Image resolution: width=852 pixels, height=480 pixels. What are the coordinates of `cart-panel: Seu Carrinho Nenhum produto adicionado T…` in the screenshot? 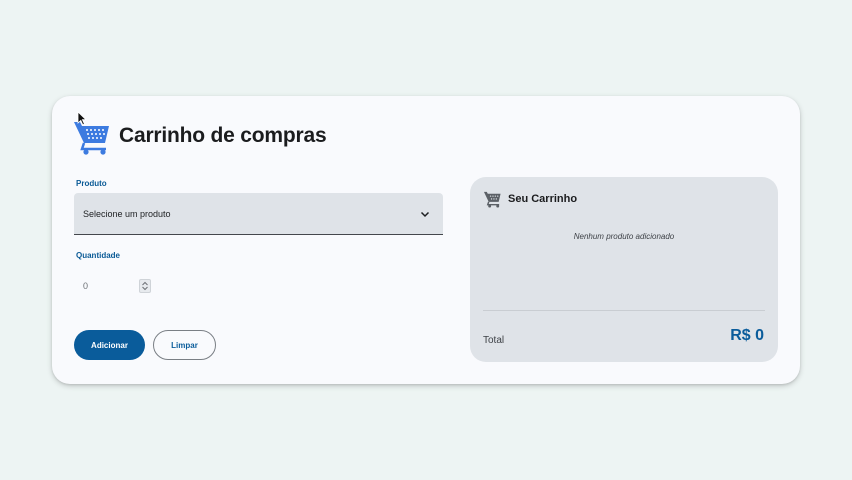 It's located at (624, 269).